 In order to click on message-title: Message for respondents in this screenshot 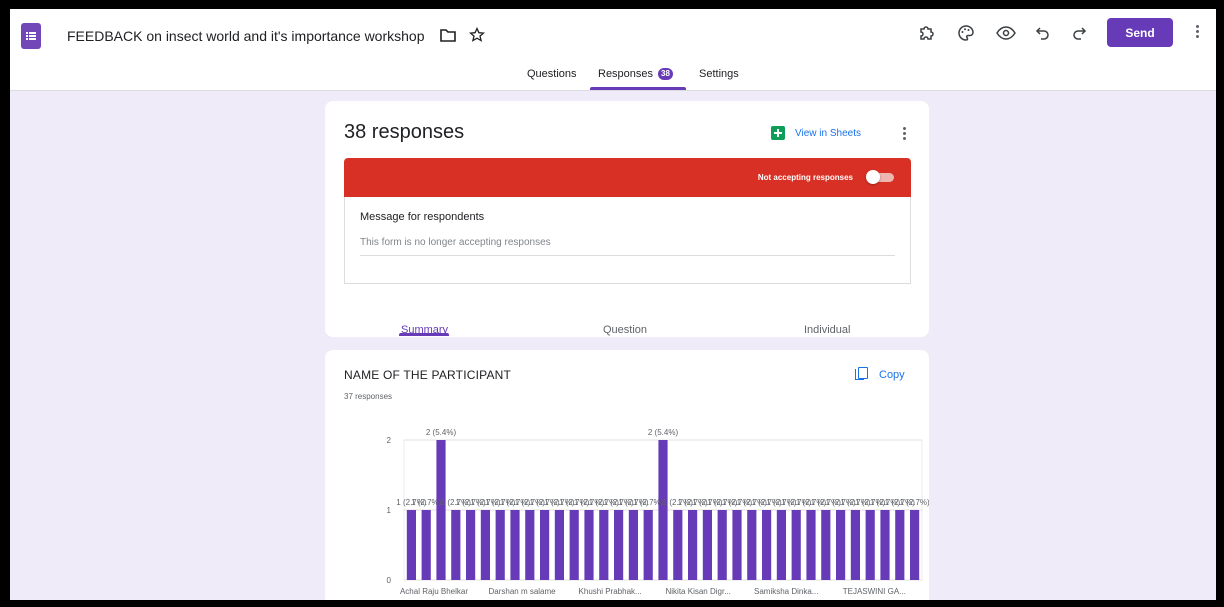, I will do `click(422, 217)`.